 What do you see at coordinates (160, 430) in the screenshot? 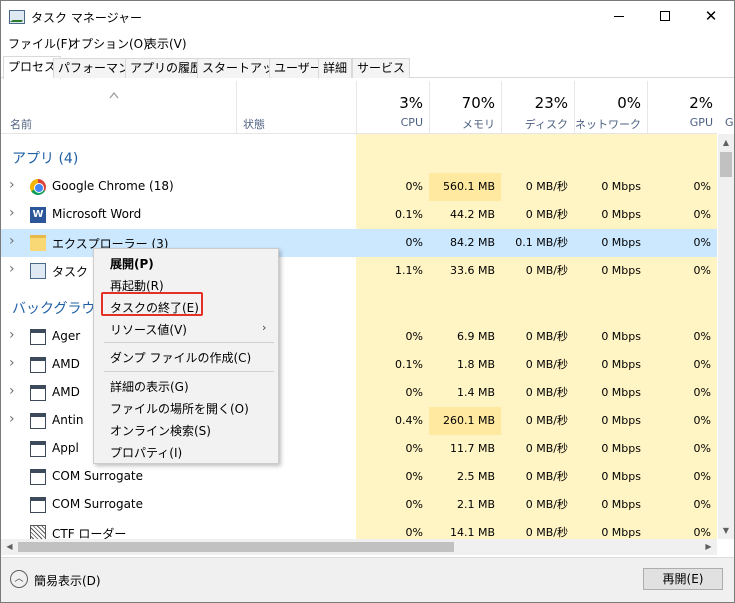
I see `menu-item-search-online: オンライン検索(S)` at bounding box center [160, 430].